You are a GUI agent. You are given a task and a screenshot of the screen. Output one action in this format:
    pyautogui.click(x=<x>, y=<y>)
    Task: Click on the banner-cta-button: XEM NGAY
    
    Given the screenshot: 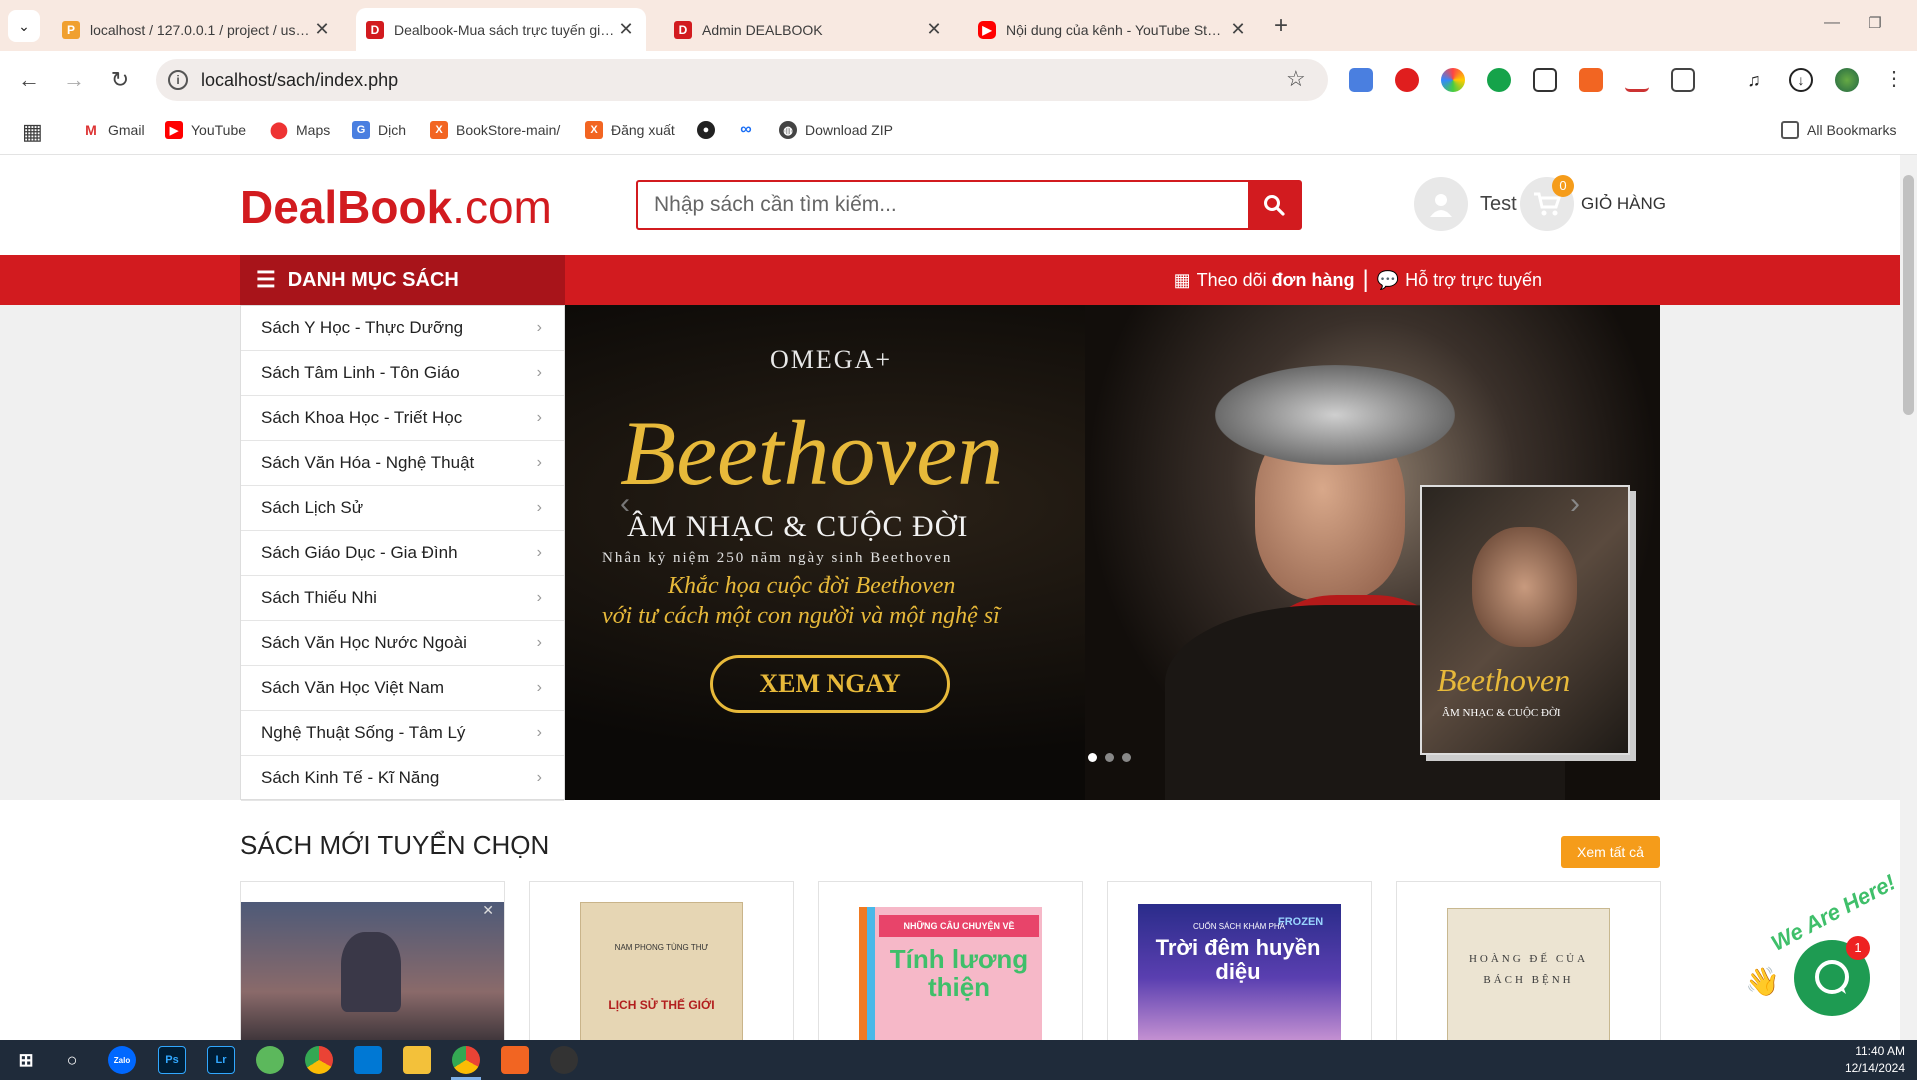 What is the action you would take?
    pyautogui.click(x=830, y=684)
    